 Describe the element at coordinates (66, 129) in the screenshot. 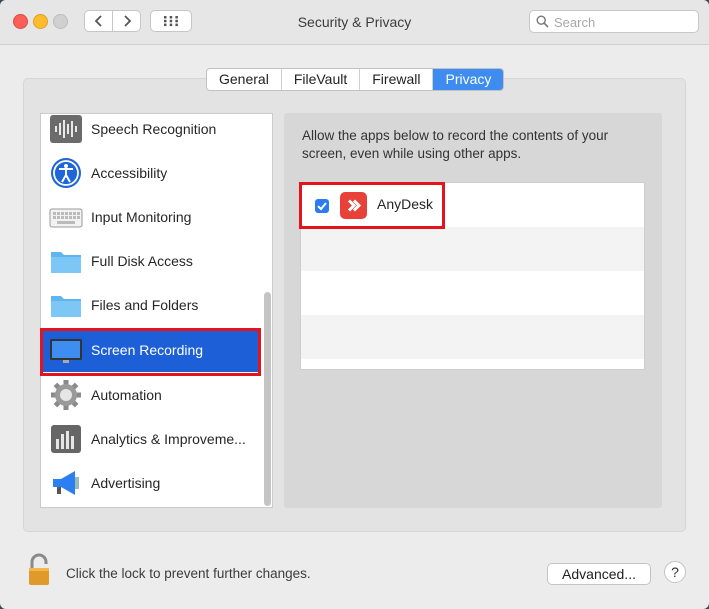

I see `waveform-icon` at that location.